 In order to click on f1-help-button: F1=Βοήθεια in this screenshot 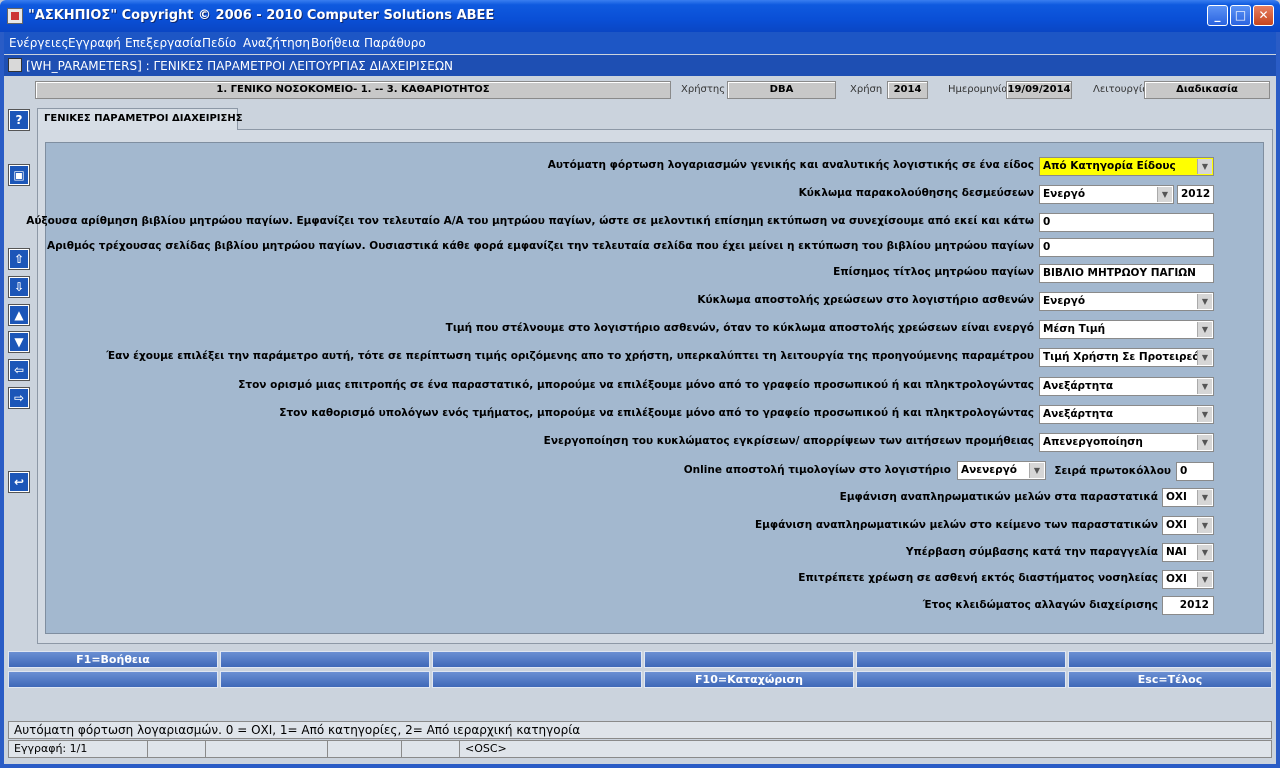, I will do `click(113, 659)`.